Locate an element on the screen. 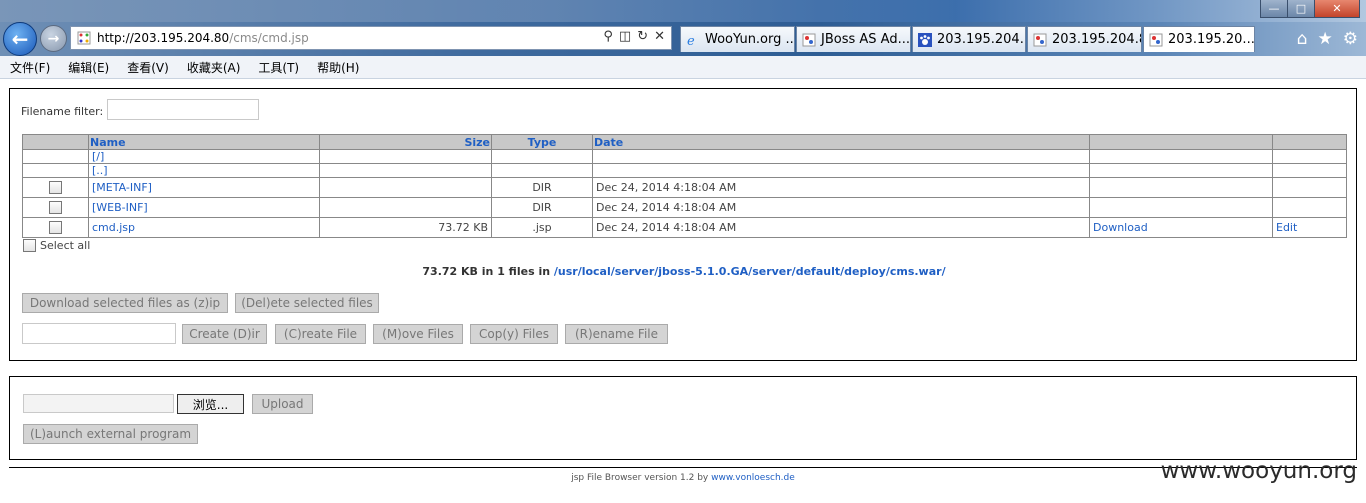  window-controls: — □ ✕ is located at coordinates (1310, 9).